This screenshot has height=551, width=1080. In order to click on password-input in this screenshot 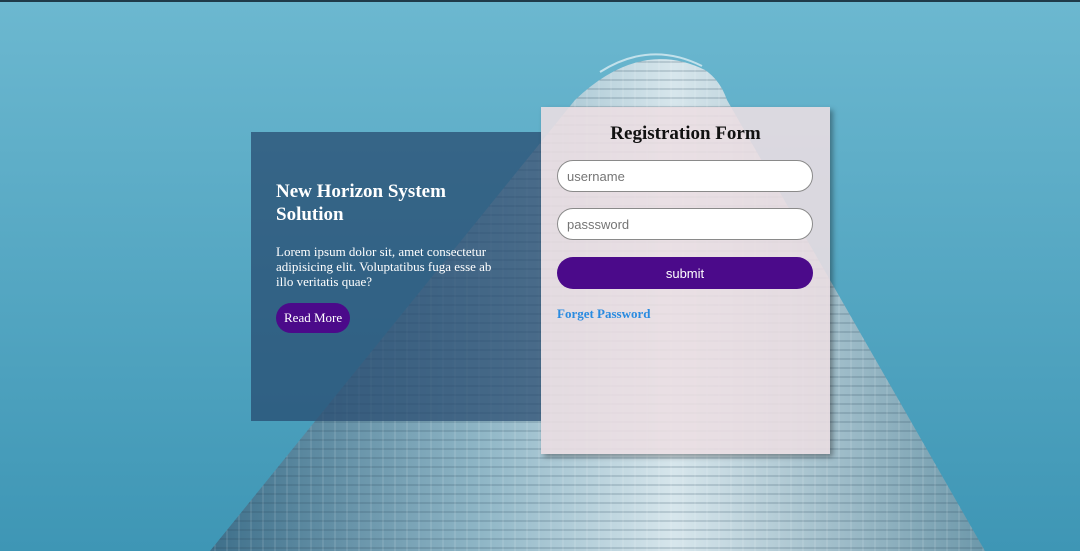, I will do `click(685, 224)`.